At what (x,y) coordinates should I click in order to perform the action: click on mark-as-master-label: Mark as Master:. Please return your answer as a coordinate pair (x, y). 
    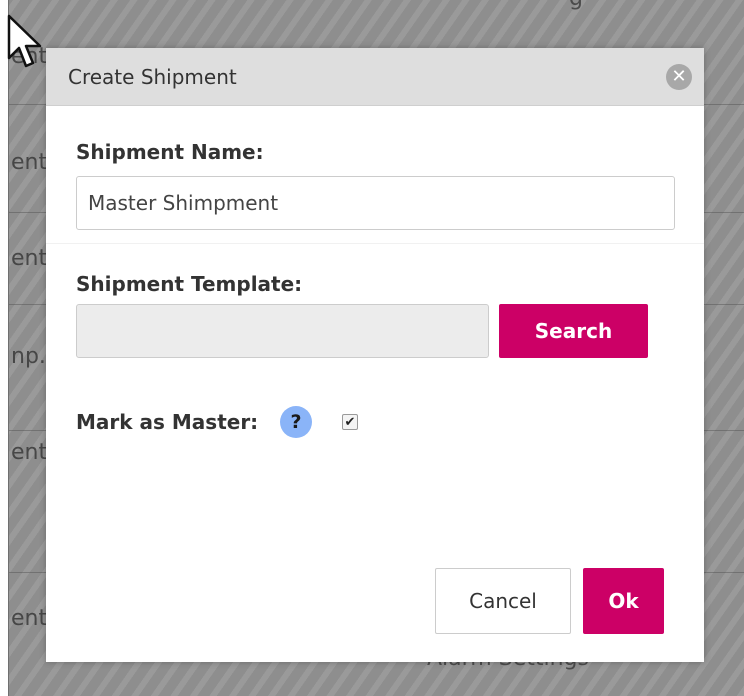
    Looking at the image, I should click on (167, 422).